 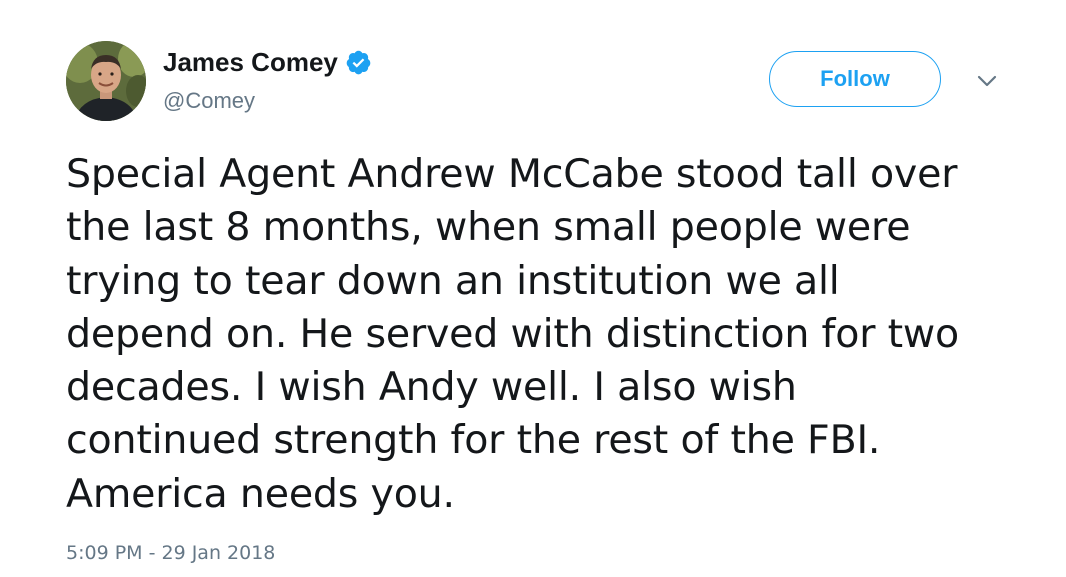 What do you see at coordinates (260, 493) in the screenshot?
I see `tweet-text-line: America needs you.` at bounding box center [260, 493].